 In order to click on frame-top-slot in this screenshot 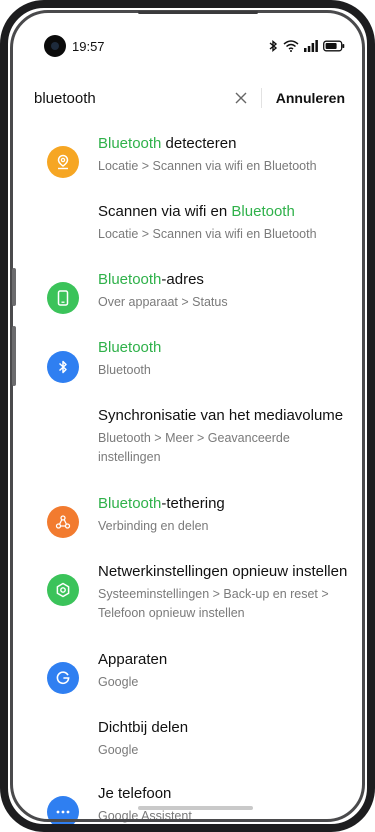, I will do `click(198, 12)`.